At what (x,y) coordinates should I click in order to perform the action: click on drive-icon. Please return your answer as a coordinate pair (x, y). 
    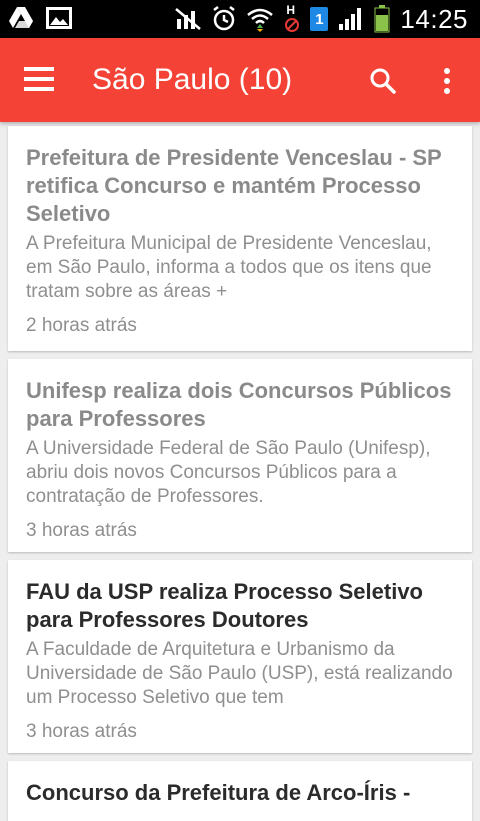
    Looking at the image, I should click on (21, 17).